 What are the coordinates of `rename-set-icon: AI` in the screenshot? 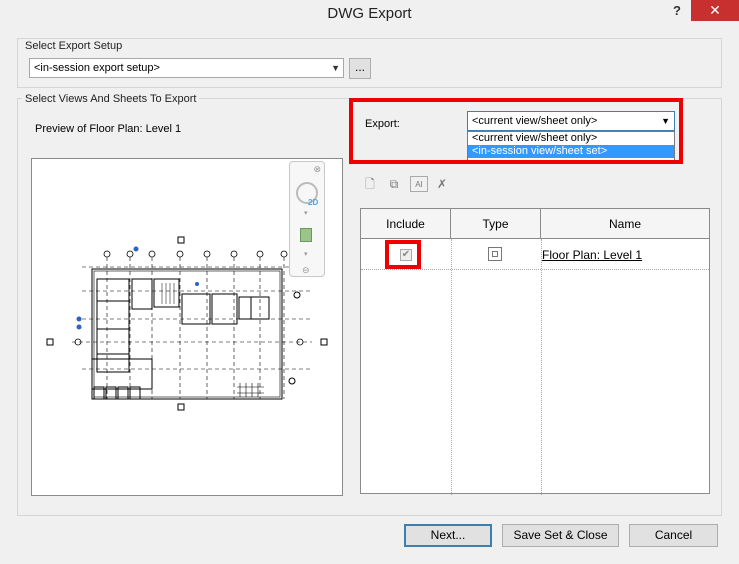 It's located at (419, 184).